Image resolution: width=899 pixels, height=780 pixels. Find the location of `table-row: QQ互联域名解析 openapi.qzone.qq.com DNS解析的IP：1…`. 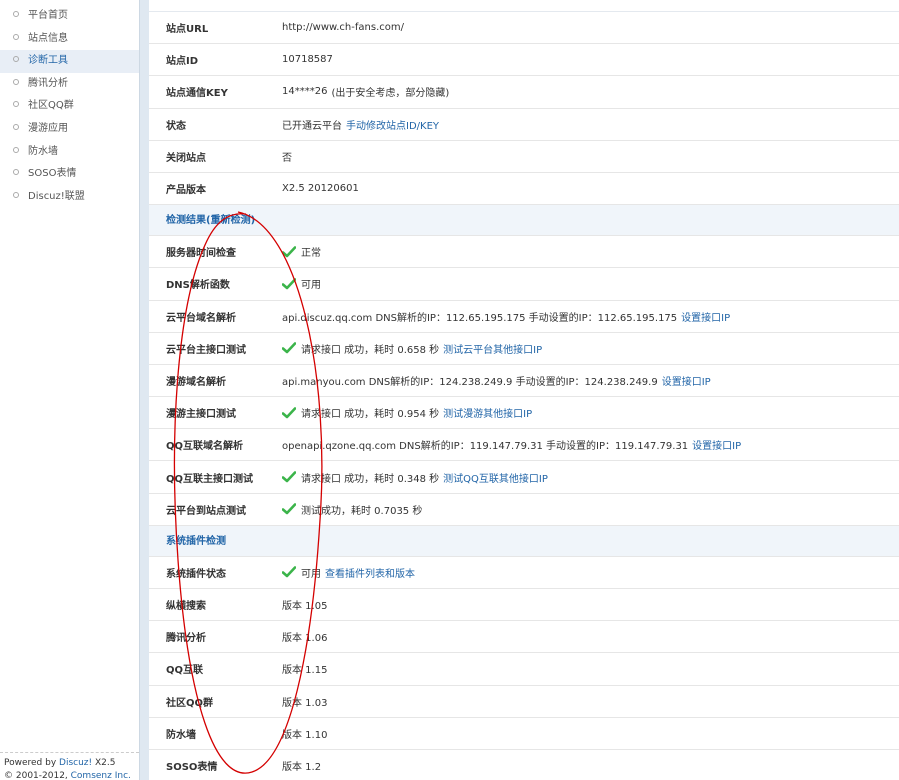

table-row: QQ互联域名解析 openapi.qzone.qq.com DNS解析的IP：1… is located at coordinates (524, 445).